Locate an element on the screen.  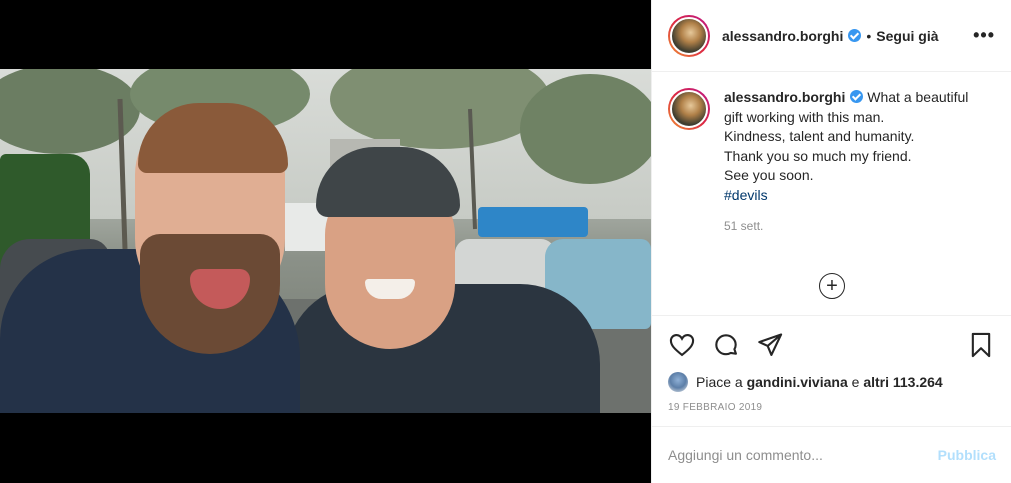
comment-form: Pubblica is located at coordinates (831, 454).